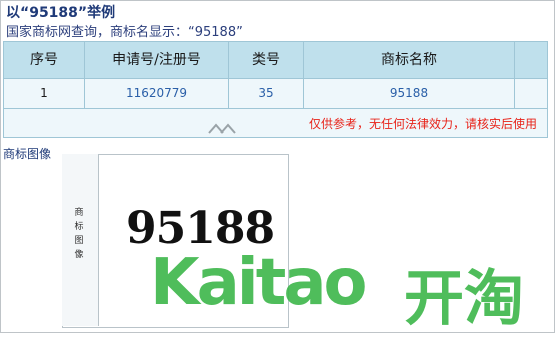 The width and height of the screenshot is (555, 337). Describe the element at coordinates (156, 93) in the screenshot. I see `cell-reg-no-link: 11620779` at that location.